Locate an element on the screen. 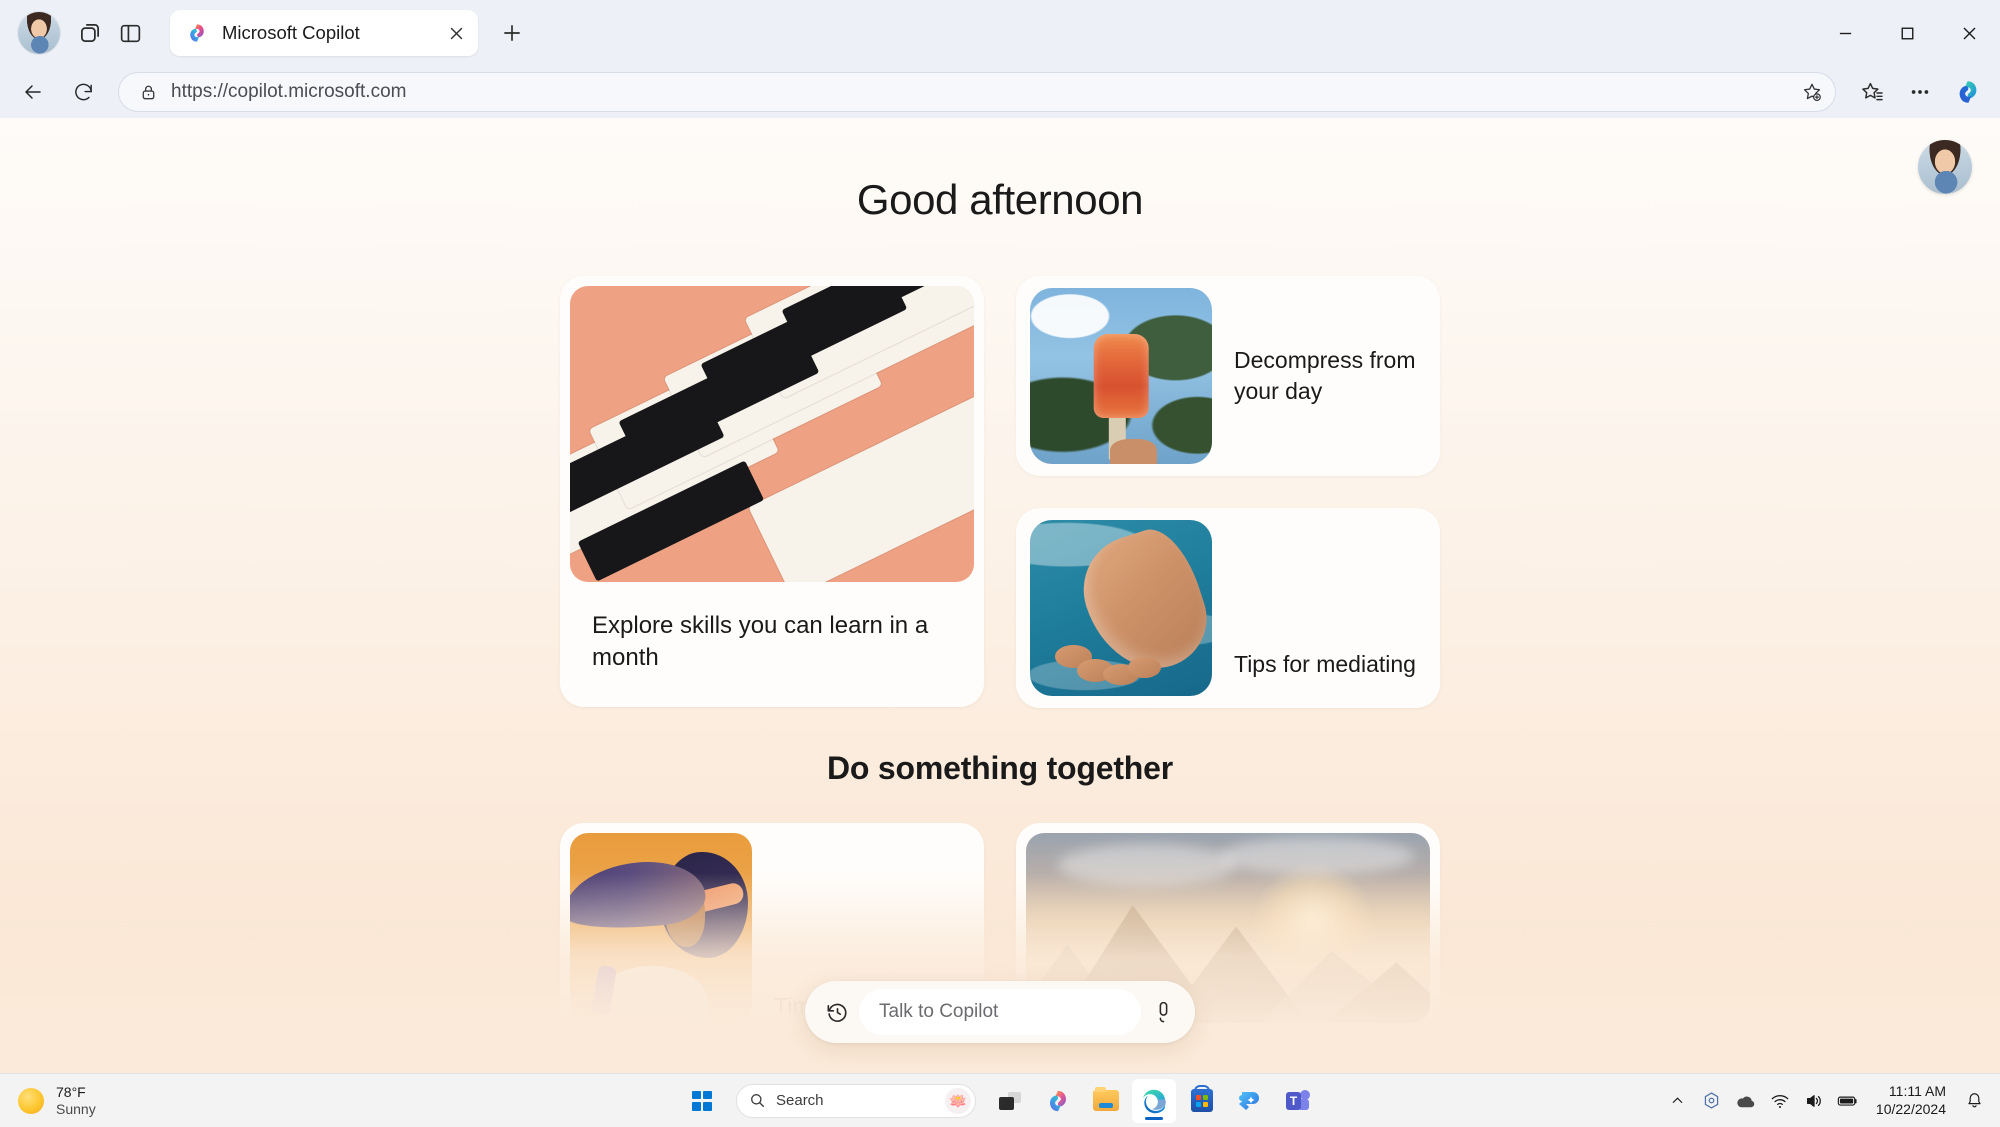 This screenshot has width=2000, height=1127. taskbar-app-area: Search 🪷 T is located at coordinates (1000, 1100).